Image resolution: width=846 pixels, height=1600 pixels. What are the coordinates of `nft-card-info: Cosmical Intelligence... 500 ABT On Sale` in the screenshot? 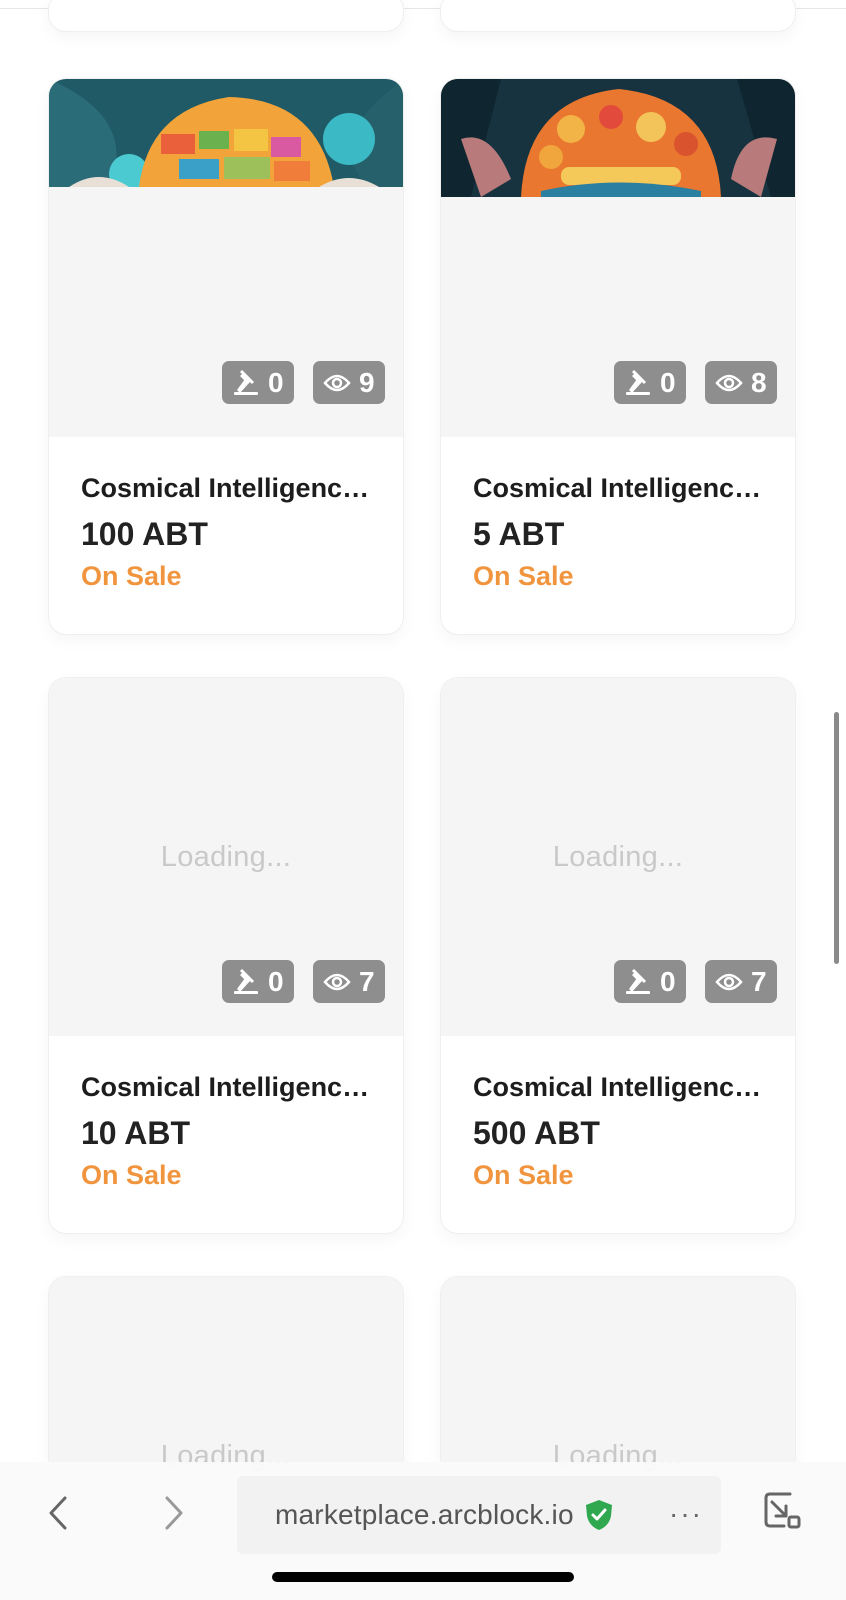 It's located at (618, 1134).